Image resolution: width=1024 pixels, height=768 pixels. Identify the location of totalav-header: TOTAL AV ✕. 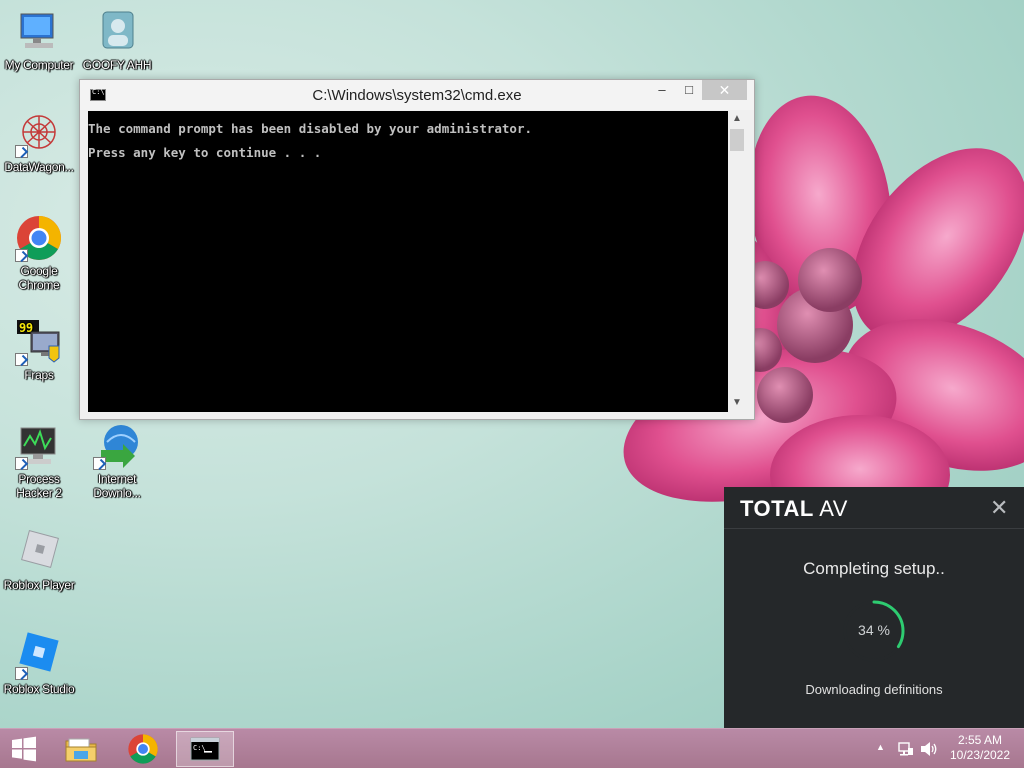
(874, 508).